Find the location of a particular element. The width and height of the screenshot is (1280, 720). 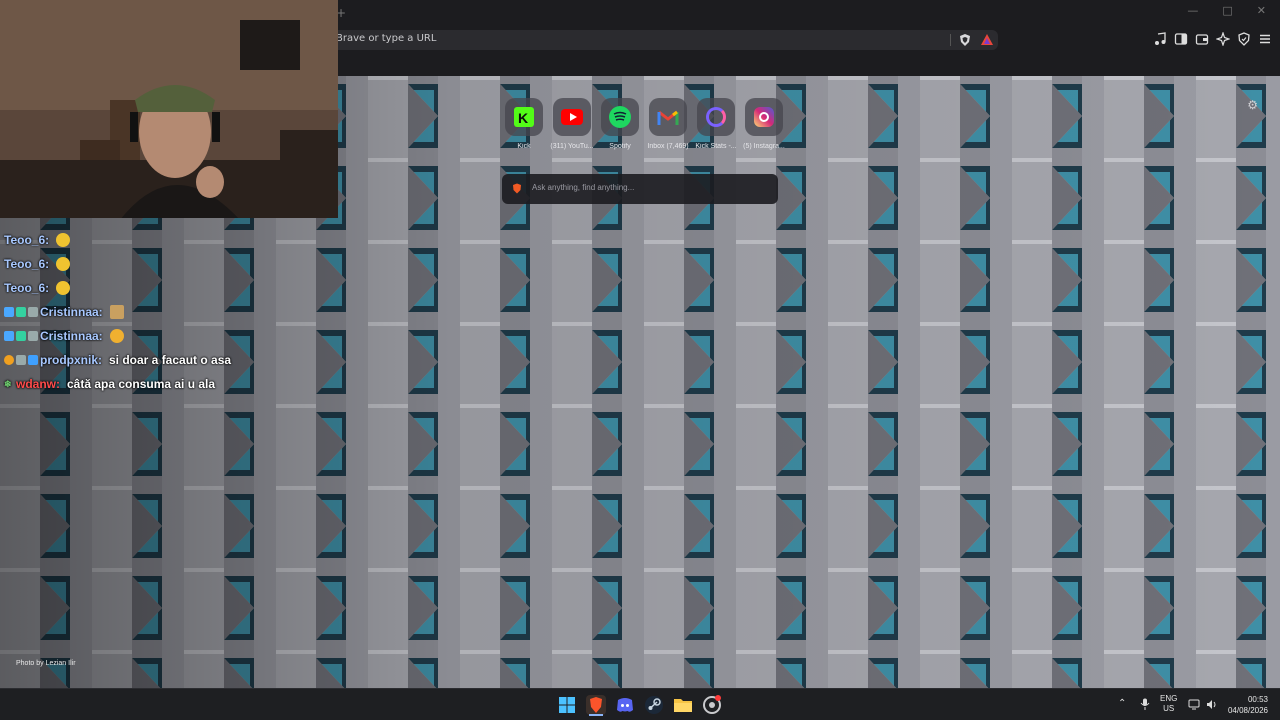

gmail-icon is located at coordinates (668, 117).